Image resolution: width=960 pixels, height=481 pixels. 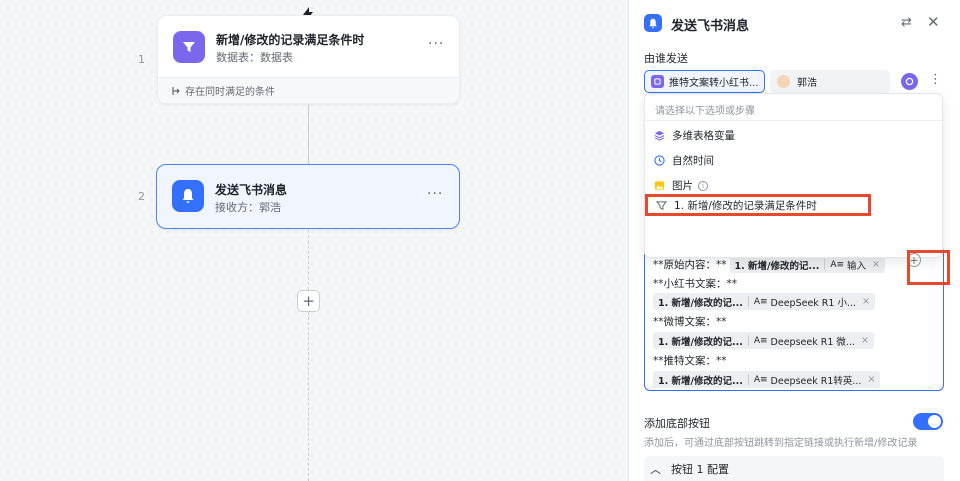 I want to click on editor-line-weibo-chip: 1. 新增/修改的记... A≡ Deepseek R1 微... ×, so click(x=763, y=340).